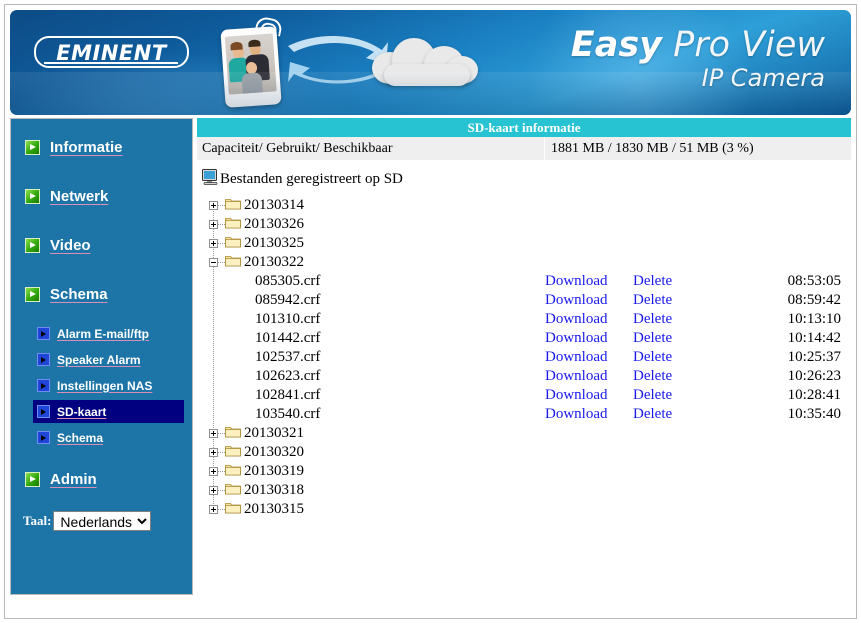 Image resolution: width=861 pixels, height=623 pixels. I want to click on file-time: 10:25:37, so click(814, 357).